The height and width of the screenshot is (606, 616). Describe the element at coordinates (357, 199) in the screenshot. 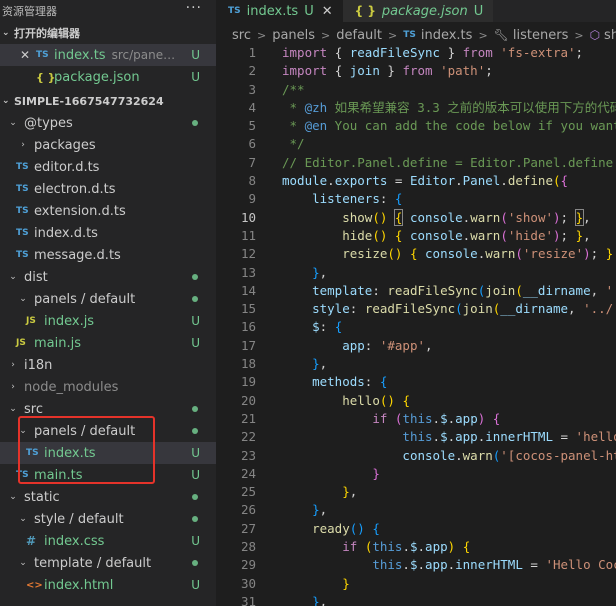

I see `code-text: listeners: {` at that location.